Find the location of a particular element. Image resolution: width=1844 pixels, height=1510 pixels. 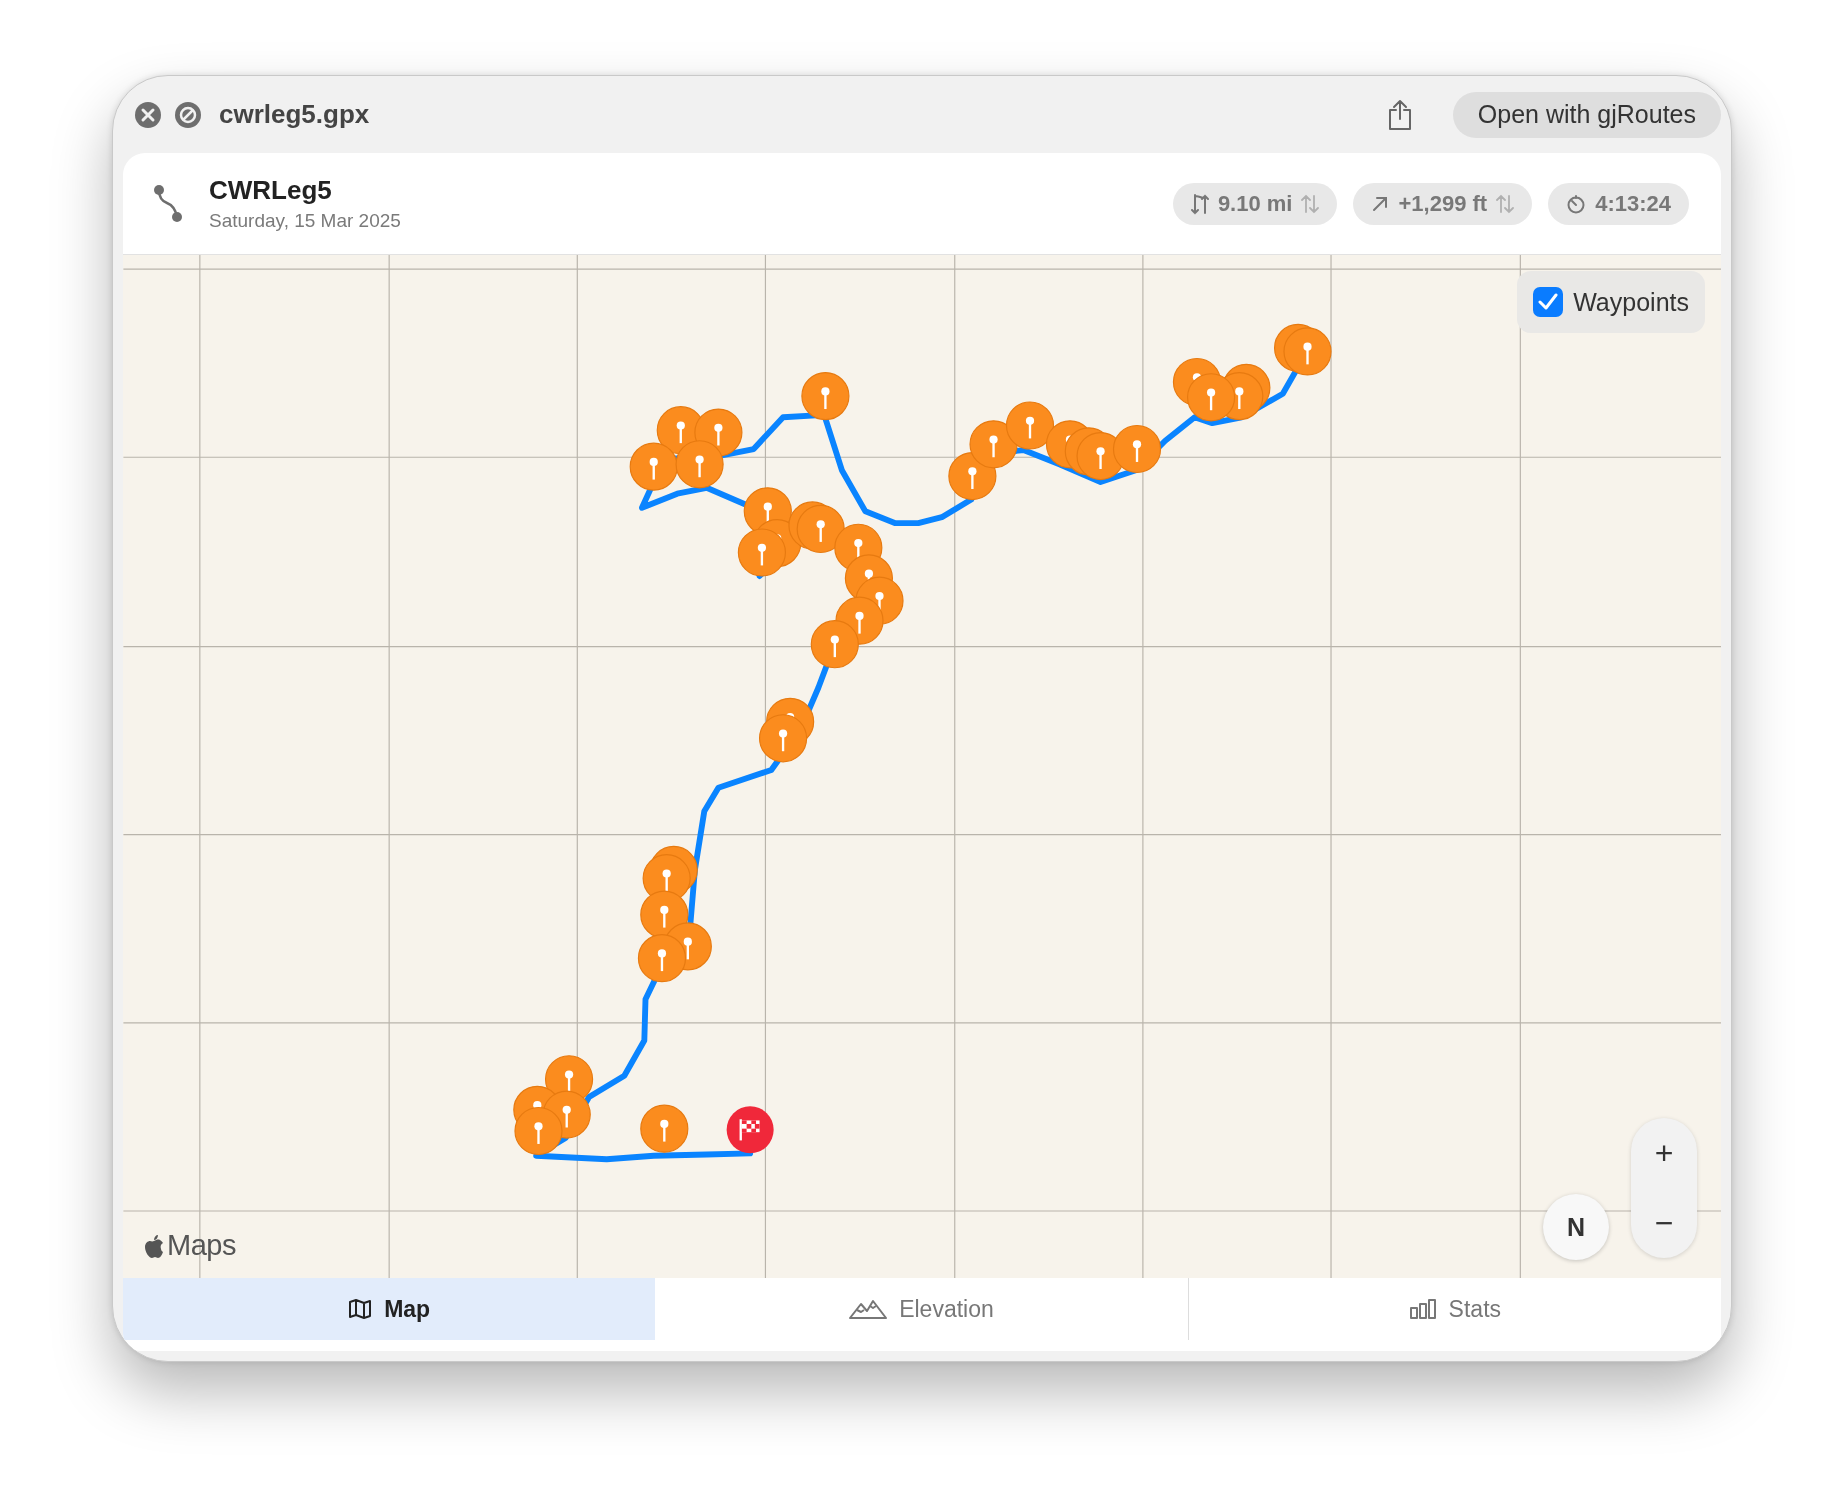

bar-chart-icon is located at coordinates (1422, 1309).